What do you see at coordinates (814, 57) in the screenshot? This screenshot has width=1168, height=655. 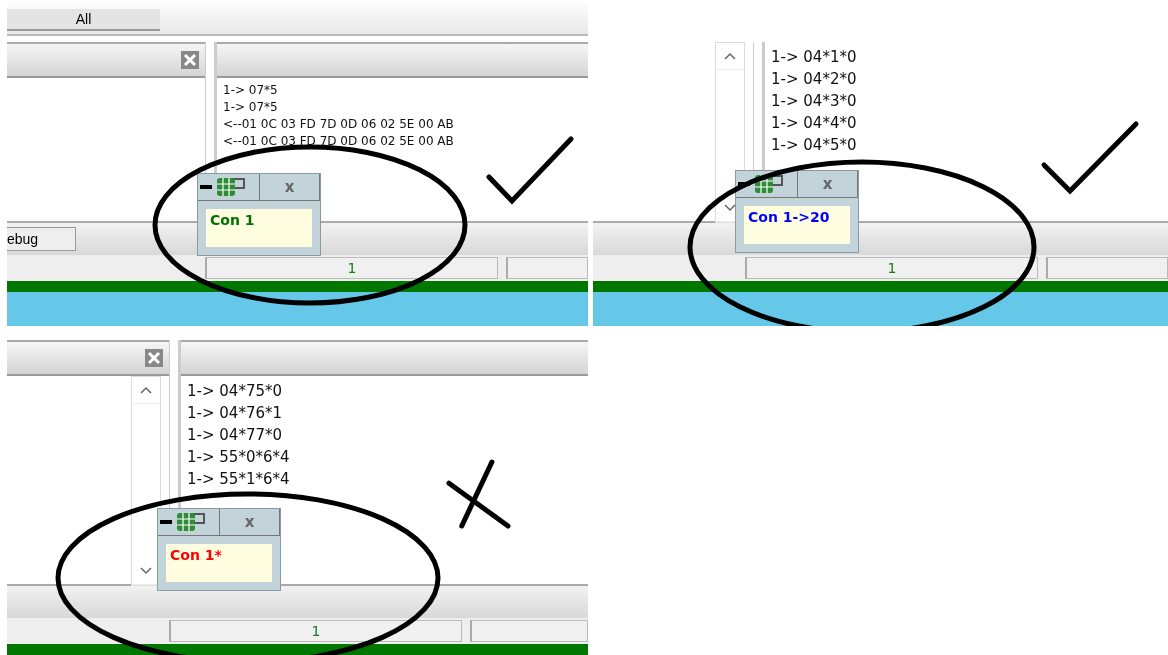 I see `log-line: 1-> 04*1*0` at bounding box center [814, 57].